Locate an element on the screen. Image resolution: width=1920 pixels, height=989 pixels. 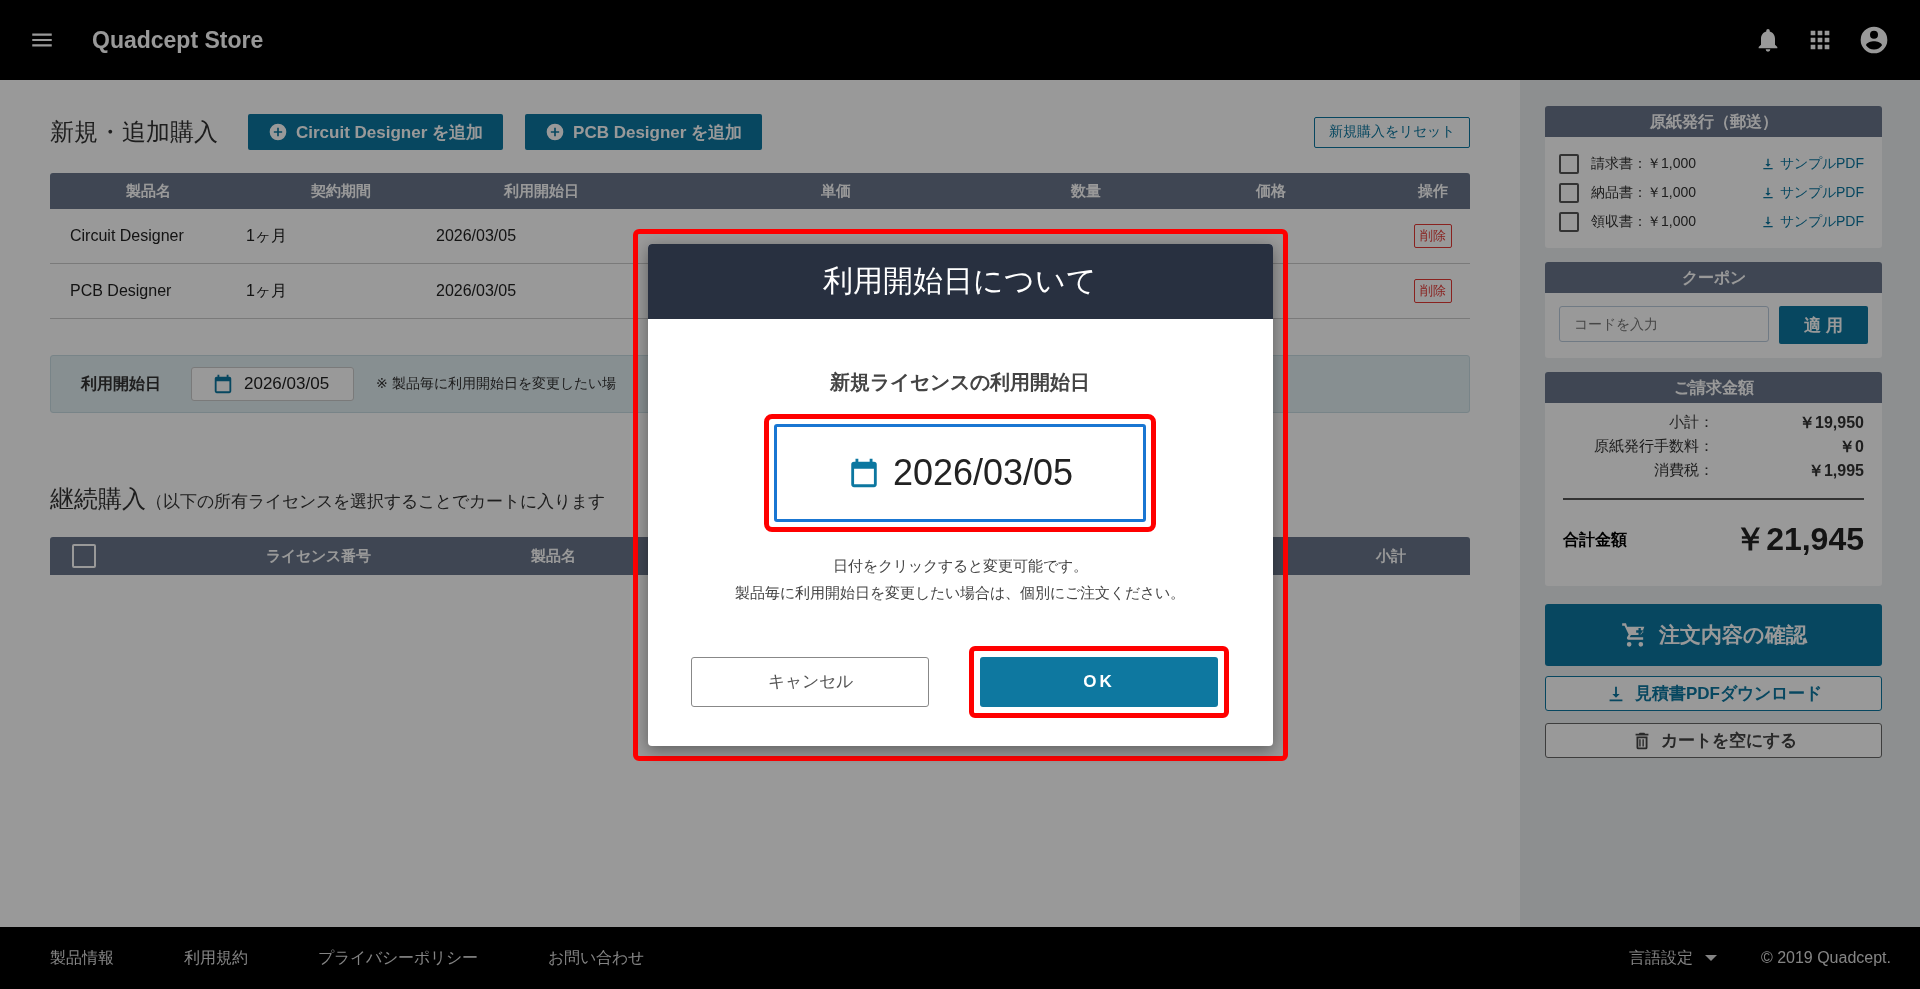
estimate-download-button: 見積書PDFダウンロード is located at coordinates (1713, 693).